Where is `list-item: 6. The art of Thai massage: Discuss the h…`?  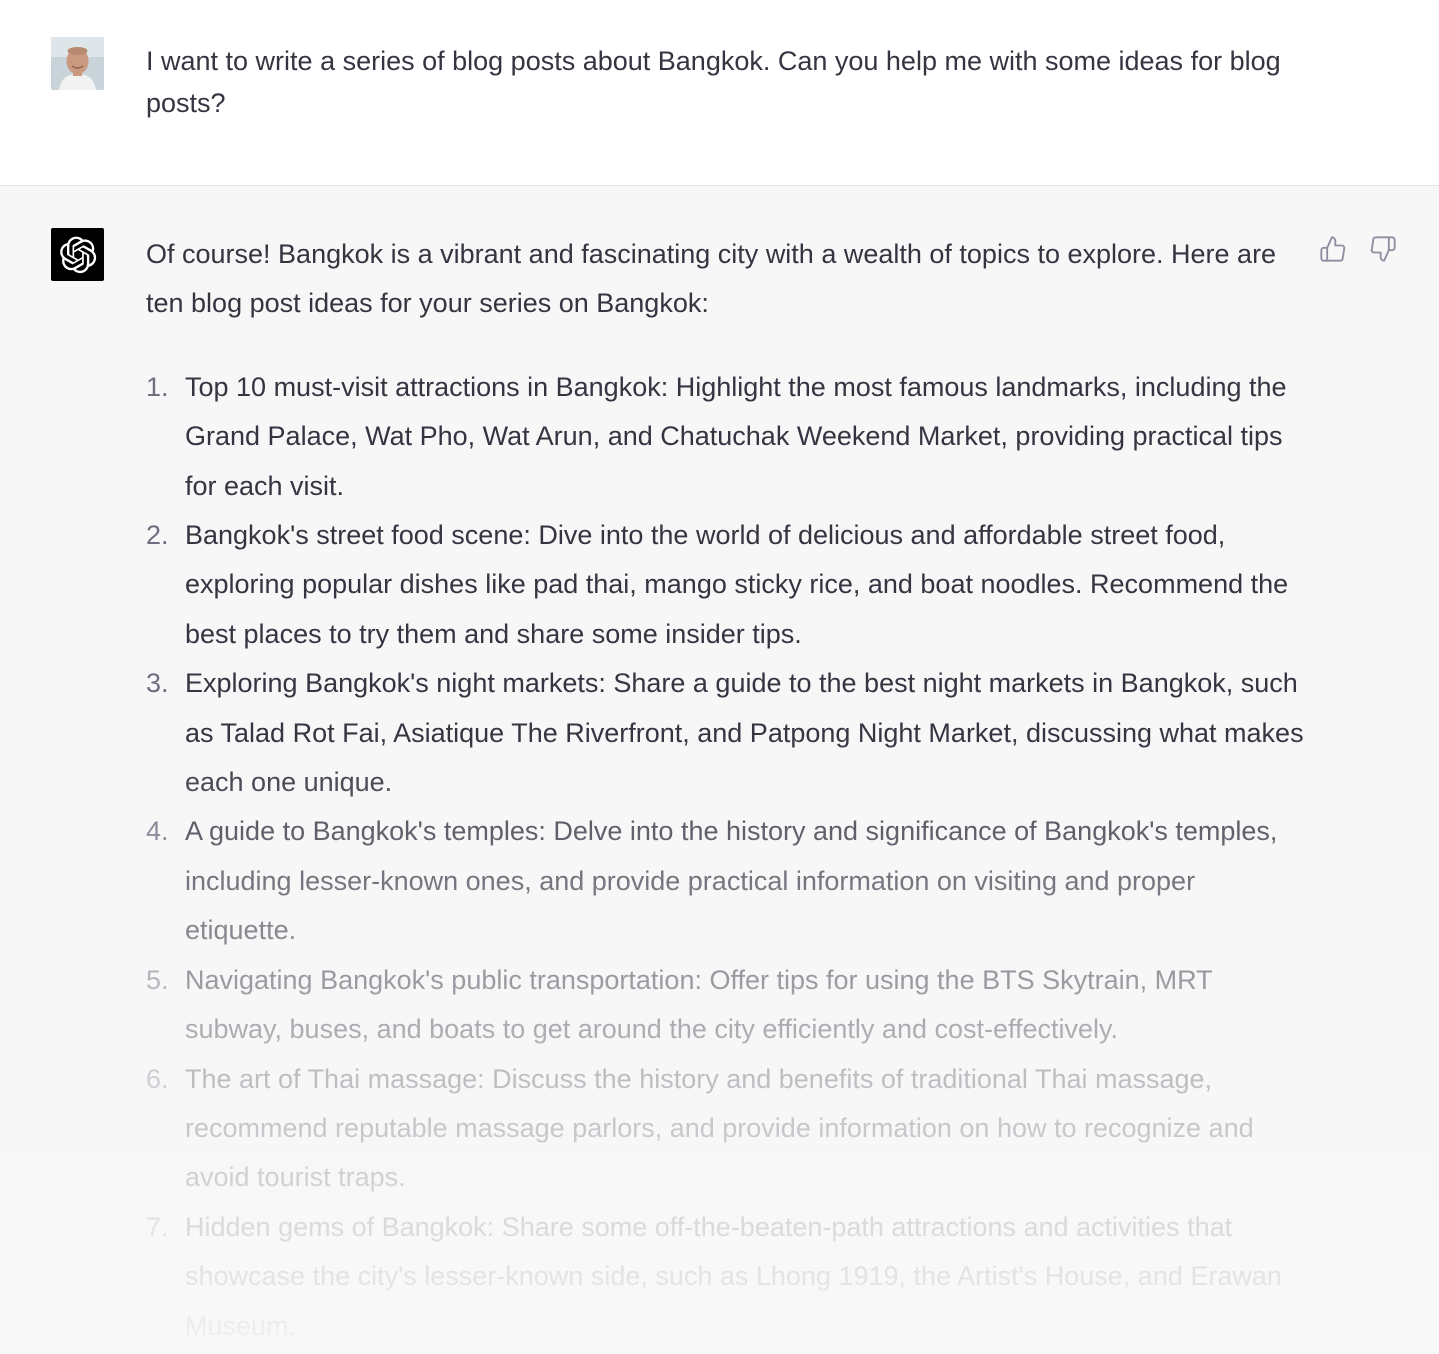 list-item: 6. The art of Thai massage: Discuss the h… is located at coordinates (726, 1129).